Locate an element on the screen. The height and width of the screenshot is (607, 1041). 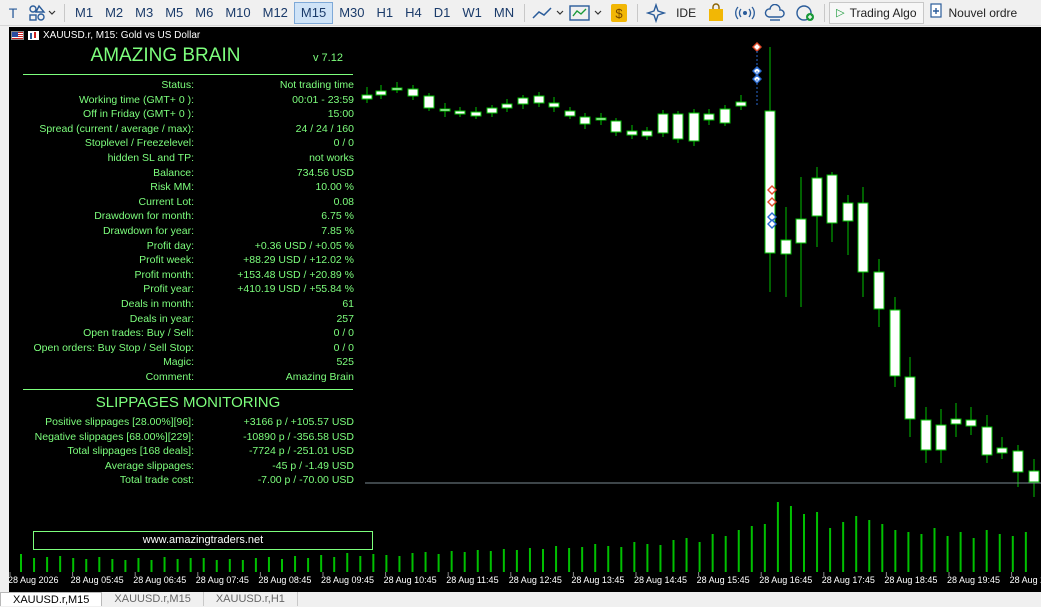
trading-algo-label: Trading Algo is located at coordinates (883, 12).